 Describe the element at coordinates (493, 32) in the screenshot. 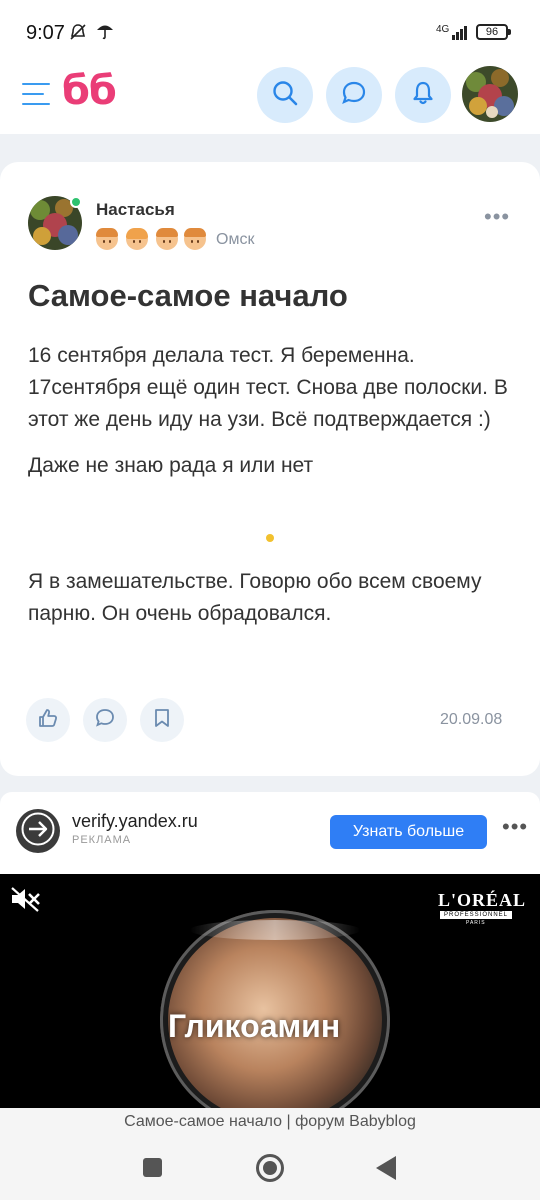

I see `battery-icon: 96` at that location.